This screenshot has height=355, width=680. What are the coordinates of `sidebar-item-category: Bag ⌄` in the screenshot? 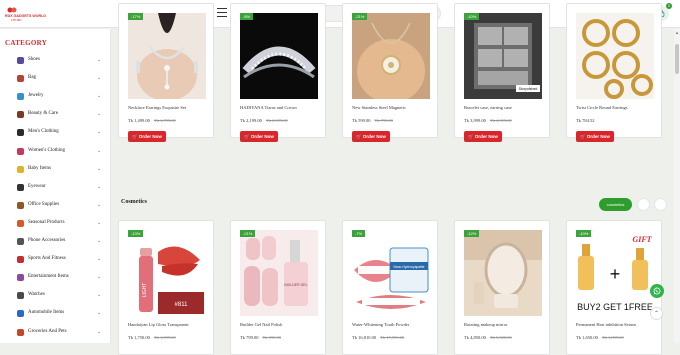 It's located at (55, 79).